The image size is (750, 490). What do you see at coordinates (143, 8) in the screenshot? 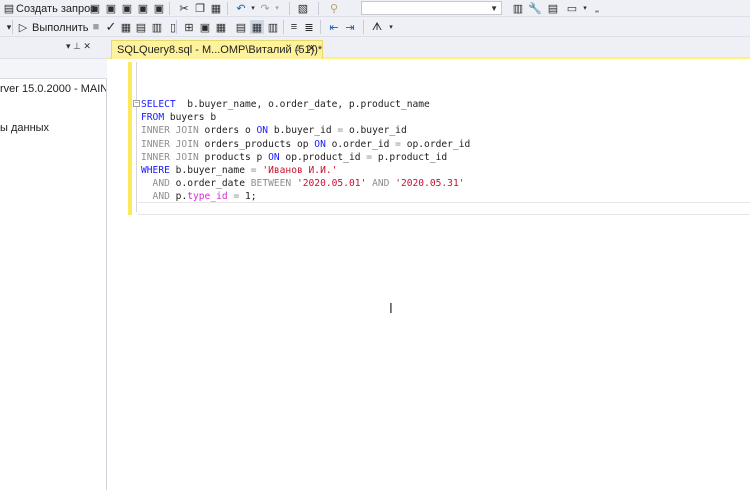
I see `xmla-query-icon: ▣` at bounding box center [143, 8].